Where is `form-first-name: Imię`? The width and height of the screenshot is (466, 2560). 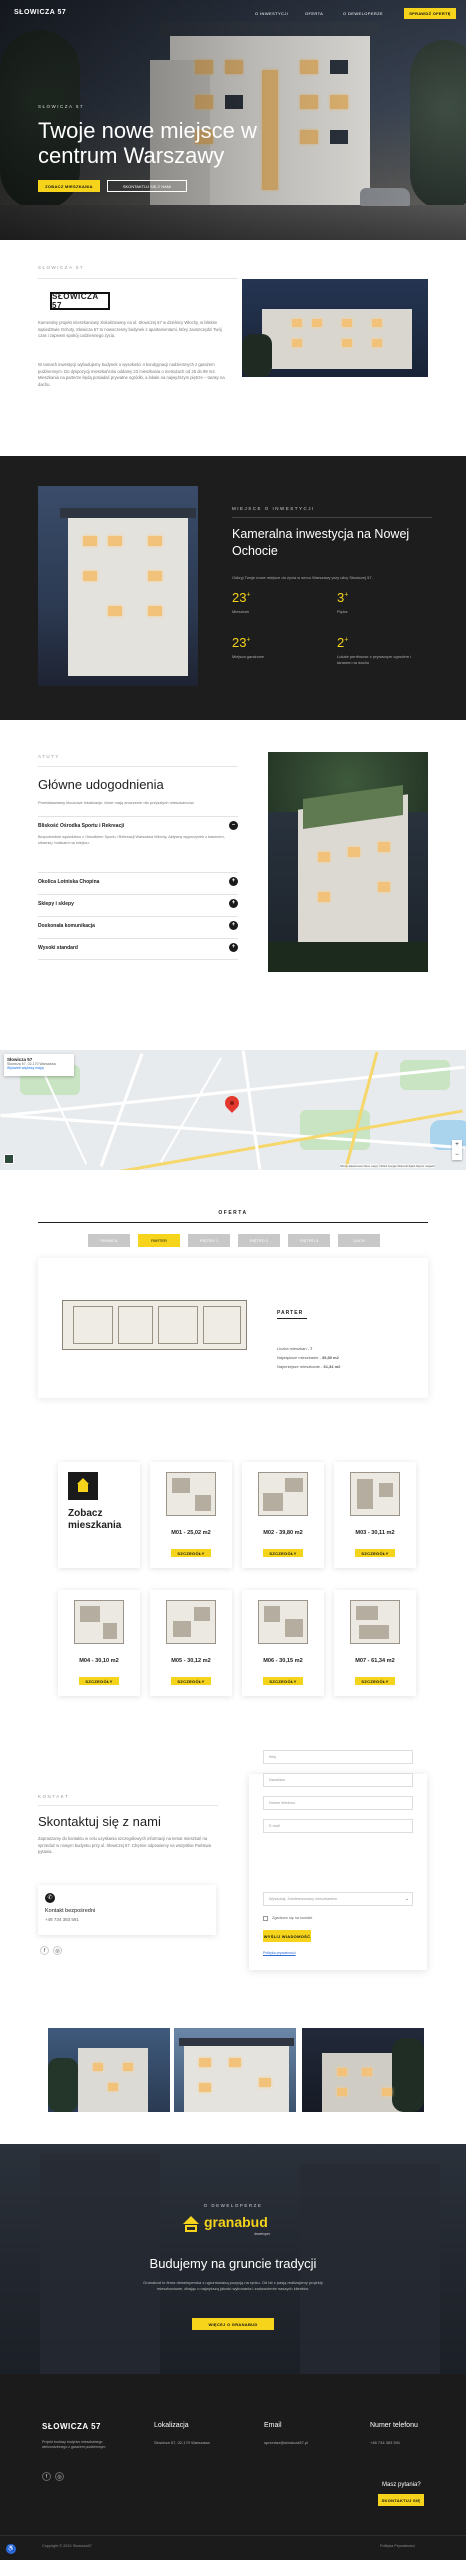 form-first-name: Imię is located at coordinates (338, 1757).